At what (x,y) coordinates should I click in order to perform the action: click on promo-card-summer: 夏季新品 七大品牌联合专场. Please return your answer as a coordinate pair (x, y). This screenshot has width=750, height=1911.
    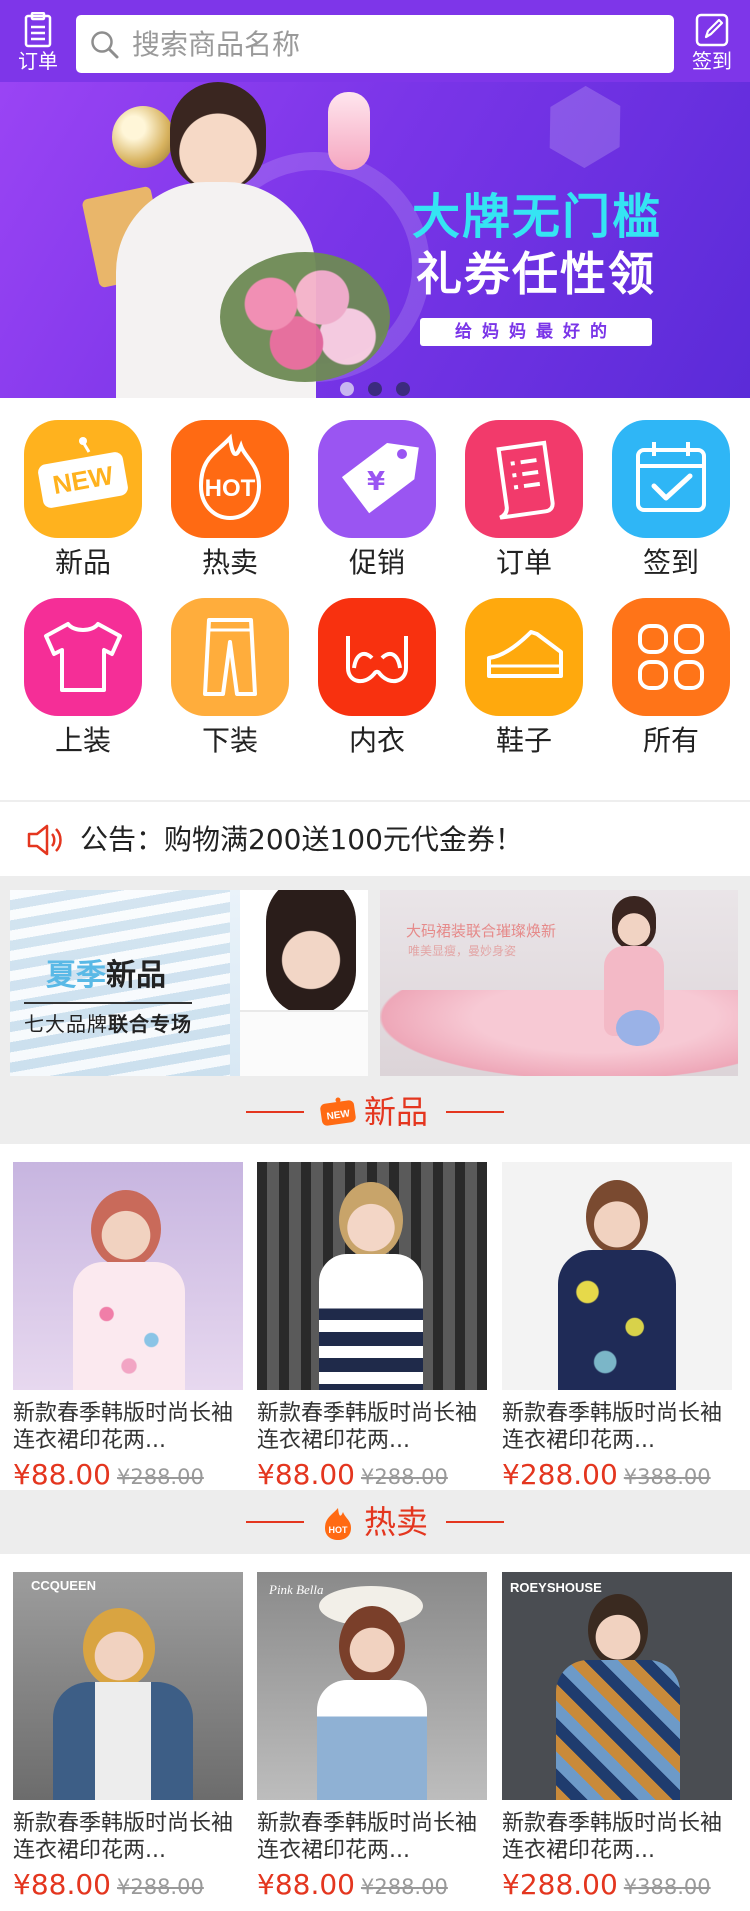
    Looking at the image, I should click on (189, 983).